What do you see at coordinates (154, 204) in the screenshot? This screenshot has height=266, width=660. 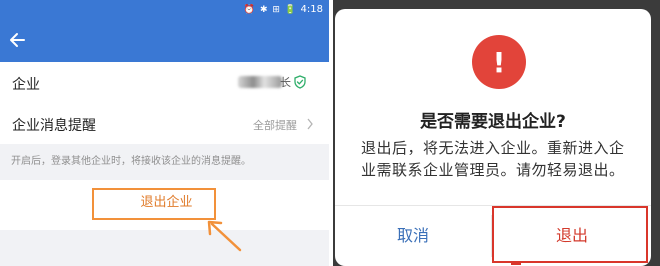 I see `annotation-highlight-box` at bounding box center [154, 204].